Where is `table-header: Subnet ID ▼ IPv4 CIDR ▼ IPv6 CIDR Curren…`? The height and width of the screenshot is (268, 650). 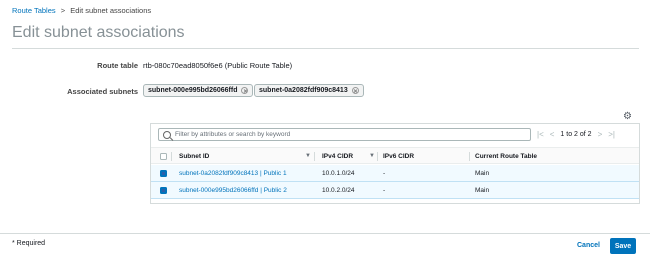 table-header: Subnet ID ▼ IPv4 CIDR ▼ IPv6 CIDR Curren… is located at coordinates (395, 155).